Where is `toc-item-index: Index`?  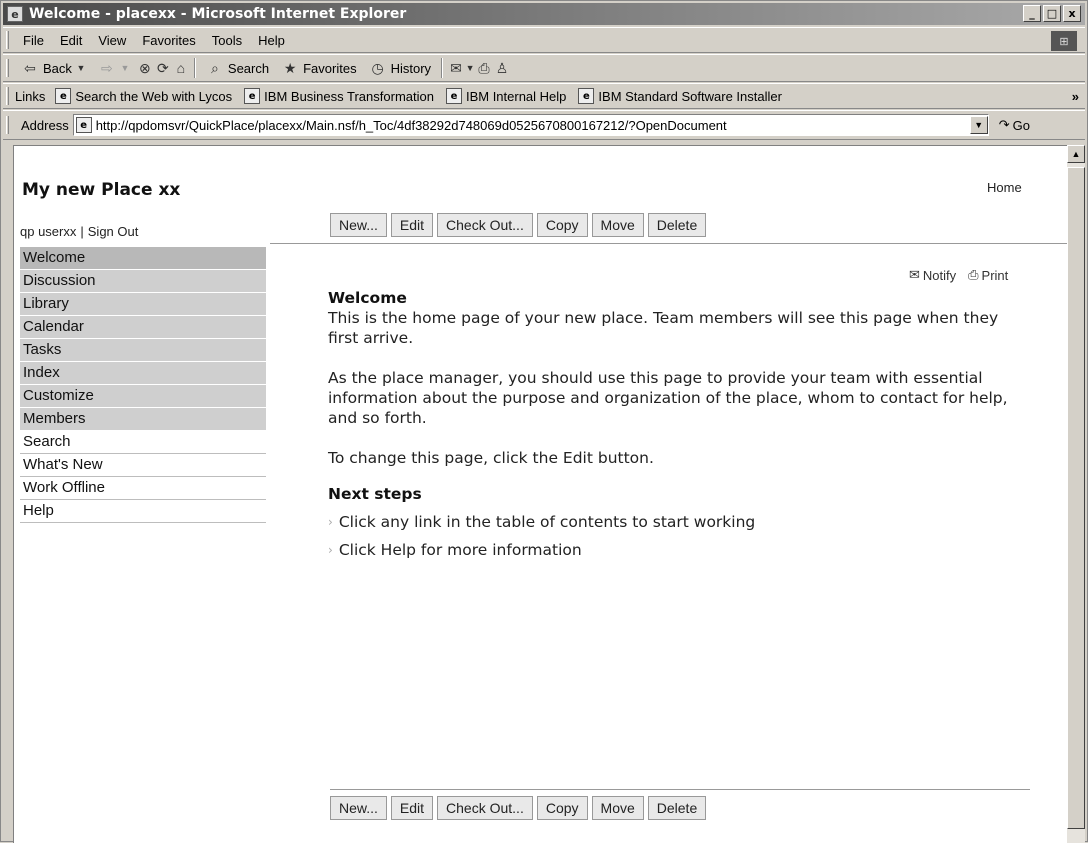
toc-item-index: Index is located at coordinates (143, 373).